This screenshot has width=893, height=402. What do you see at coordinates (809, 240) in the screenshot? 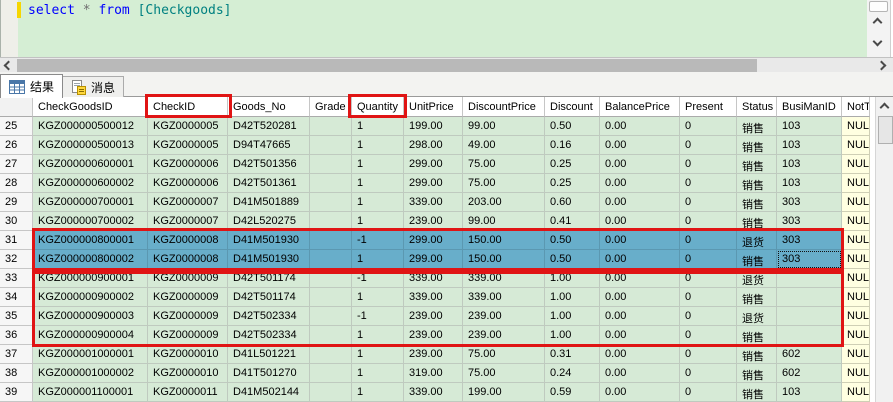
I see `cell-busimanid: 303` at bounding box center [809, 240].